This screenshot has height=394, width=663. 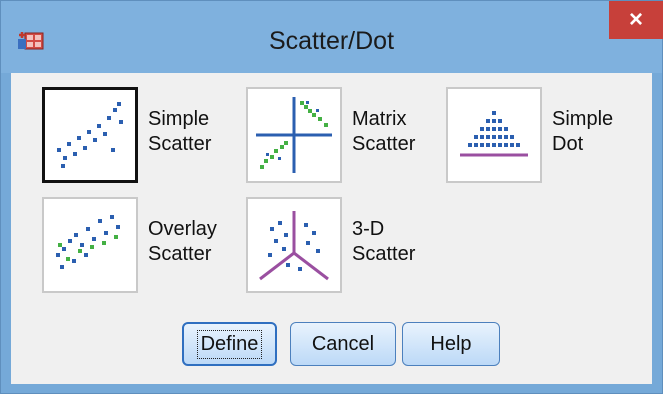 I want to click on simple-scatter-label: Simple Scatter, so click(x=180, y=131).